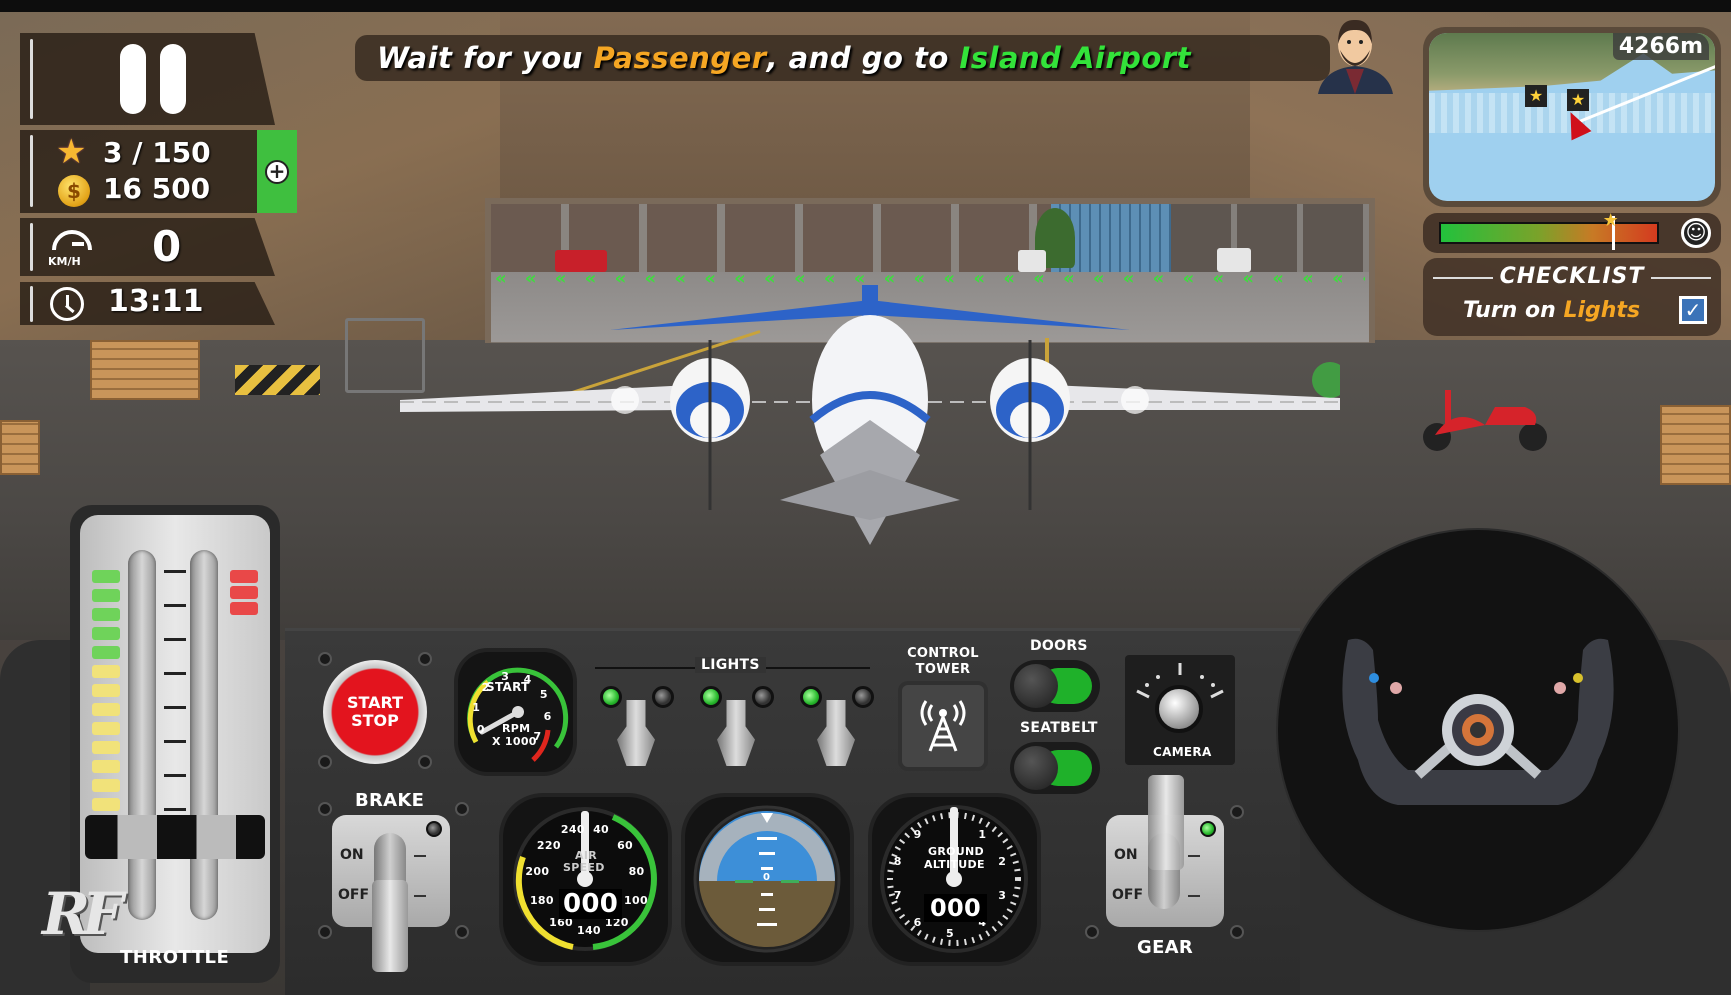 Image resolution: width=1731 pixels, height=995 pixels. What do you see at coordinates (1660, 46) in the screenshot?
I see `distance-readout: 4266m` at bounding box center [1660, 46].